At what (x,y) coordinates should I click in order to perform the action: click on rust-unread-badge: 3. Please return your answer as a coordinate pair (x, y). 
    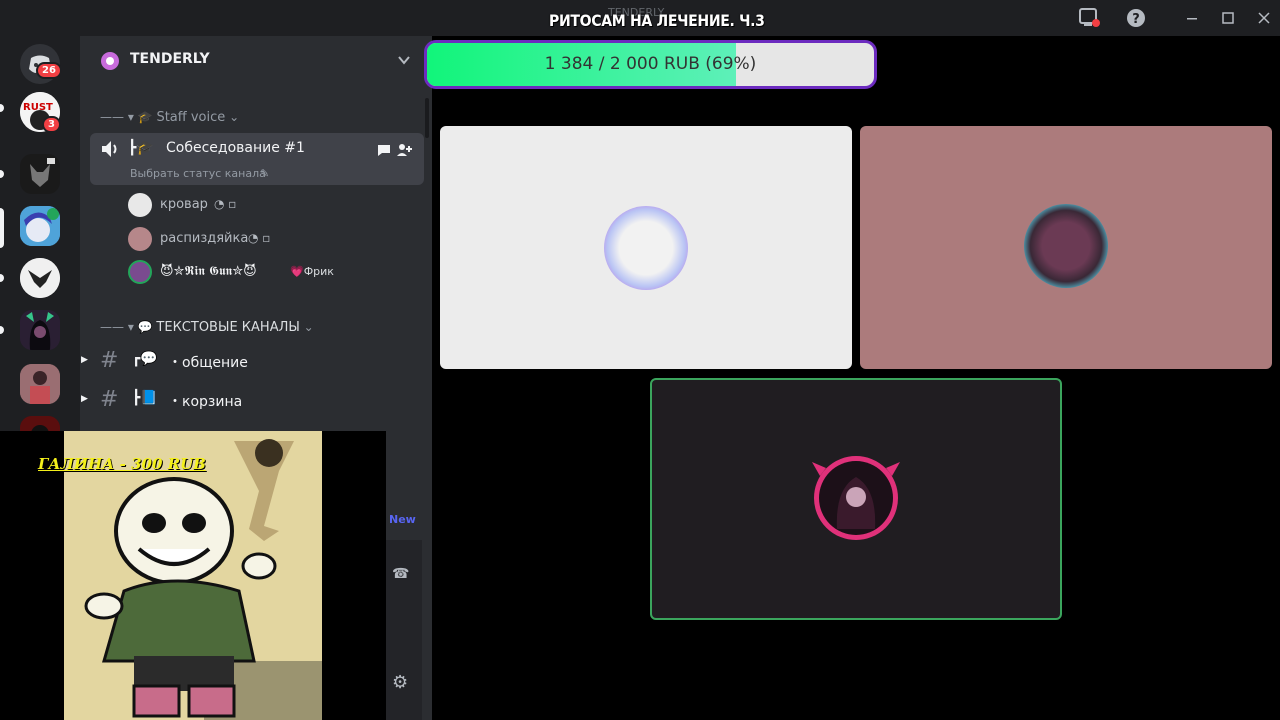
    Looking at the image, I should click on (51, 124).